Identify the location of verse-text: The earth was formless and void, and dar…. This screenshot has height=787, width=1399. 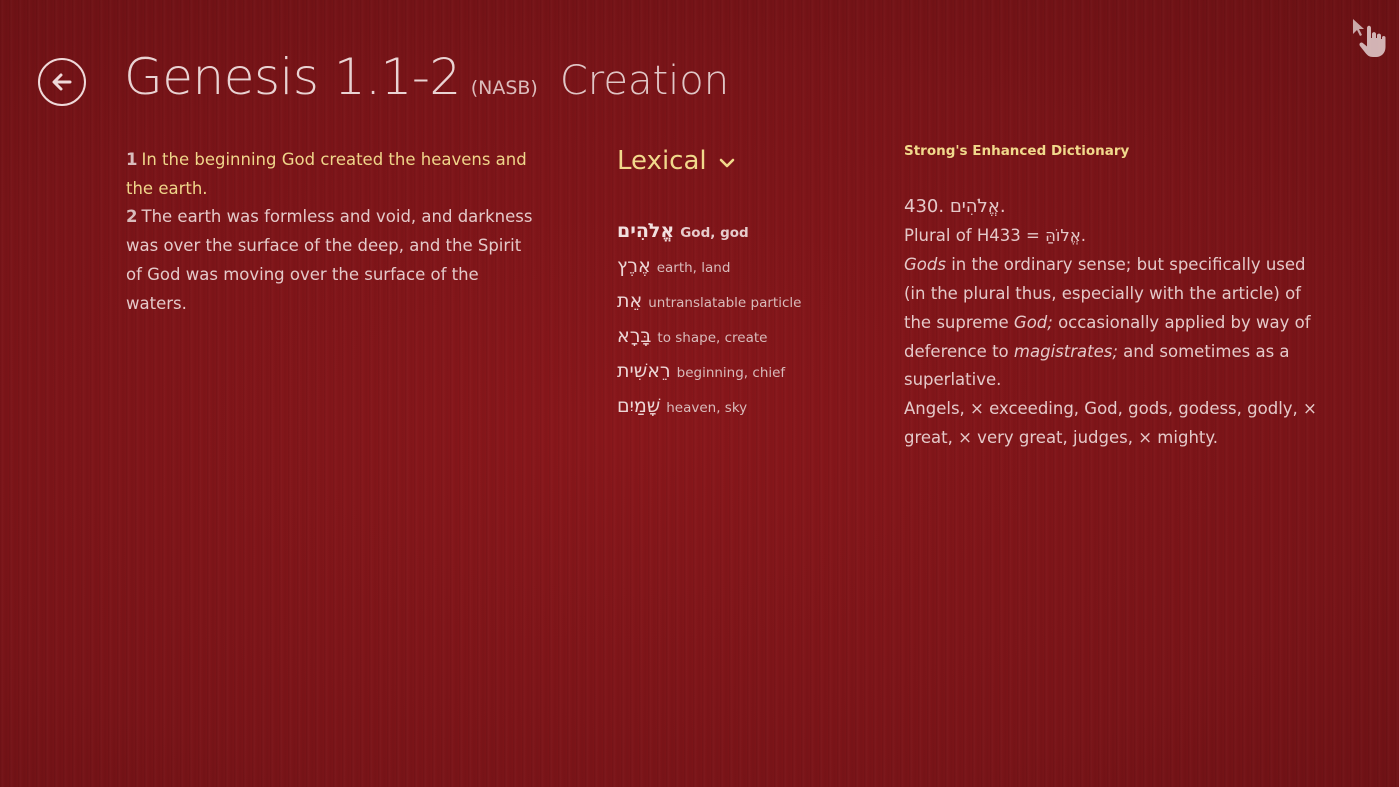
(329, 260).